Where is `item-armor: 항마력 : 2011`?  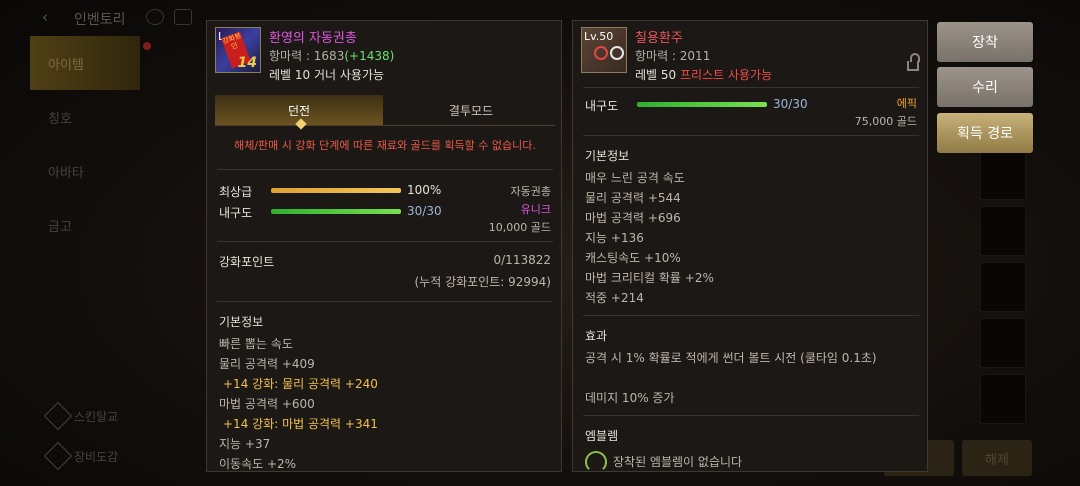 item-armor: 항마력 : 2011 is located at coordinates (673, 56).